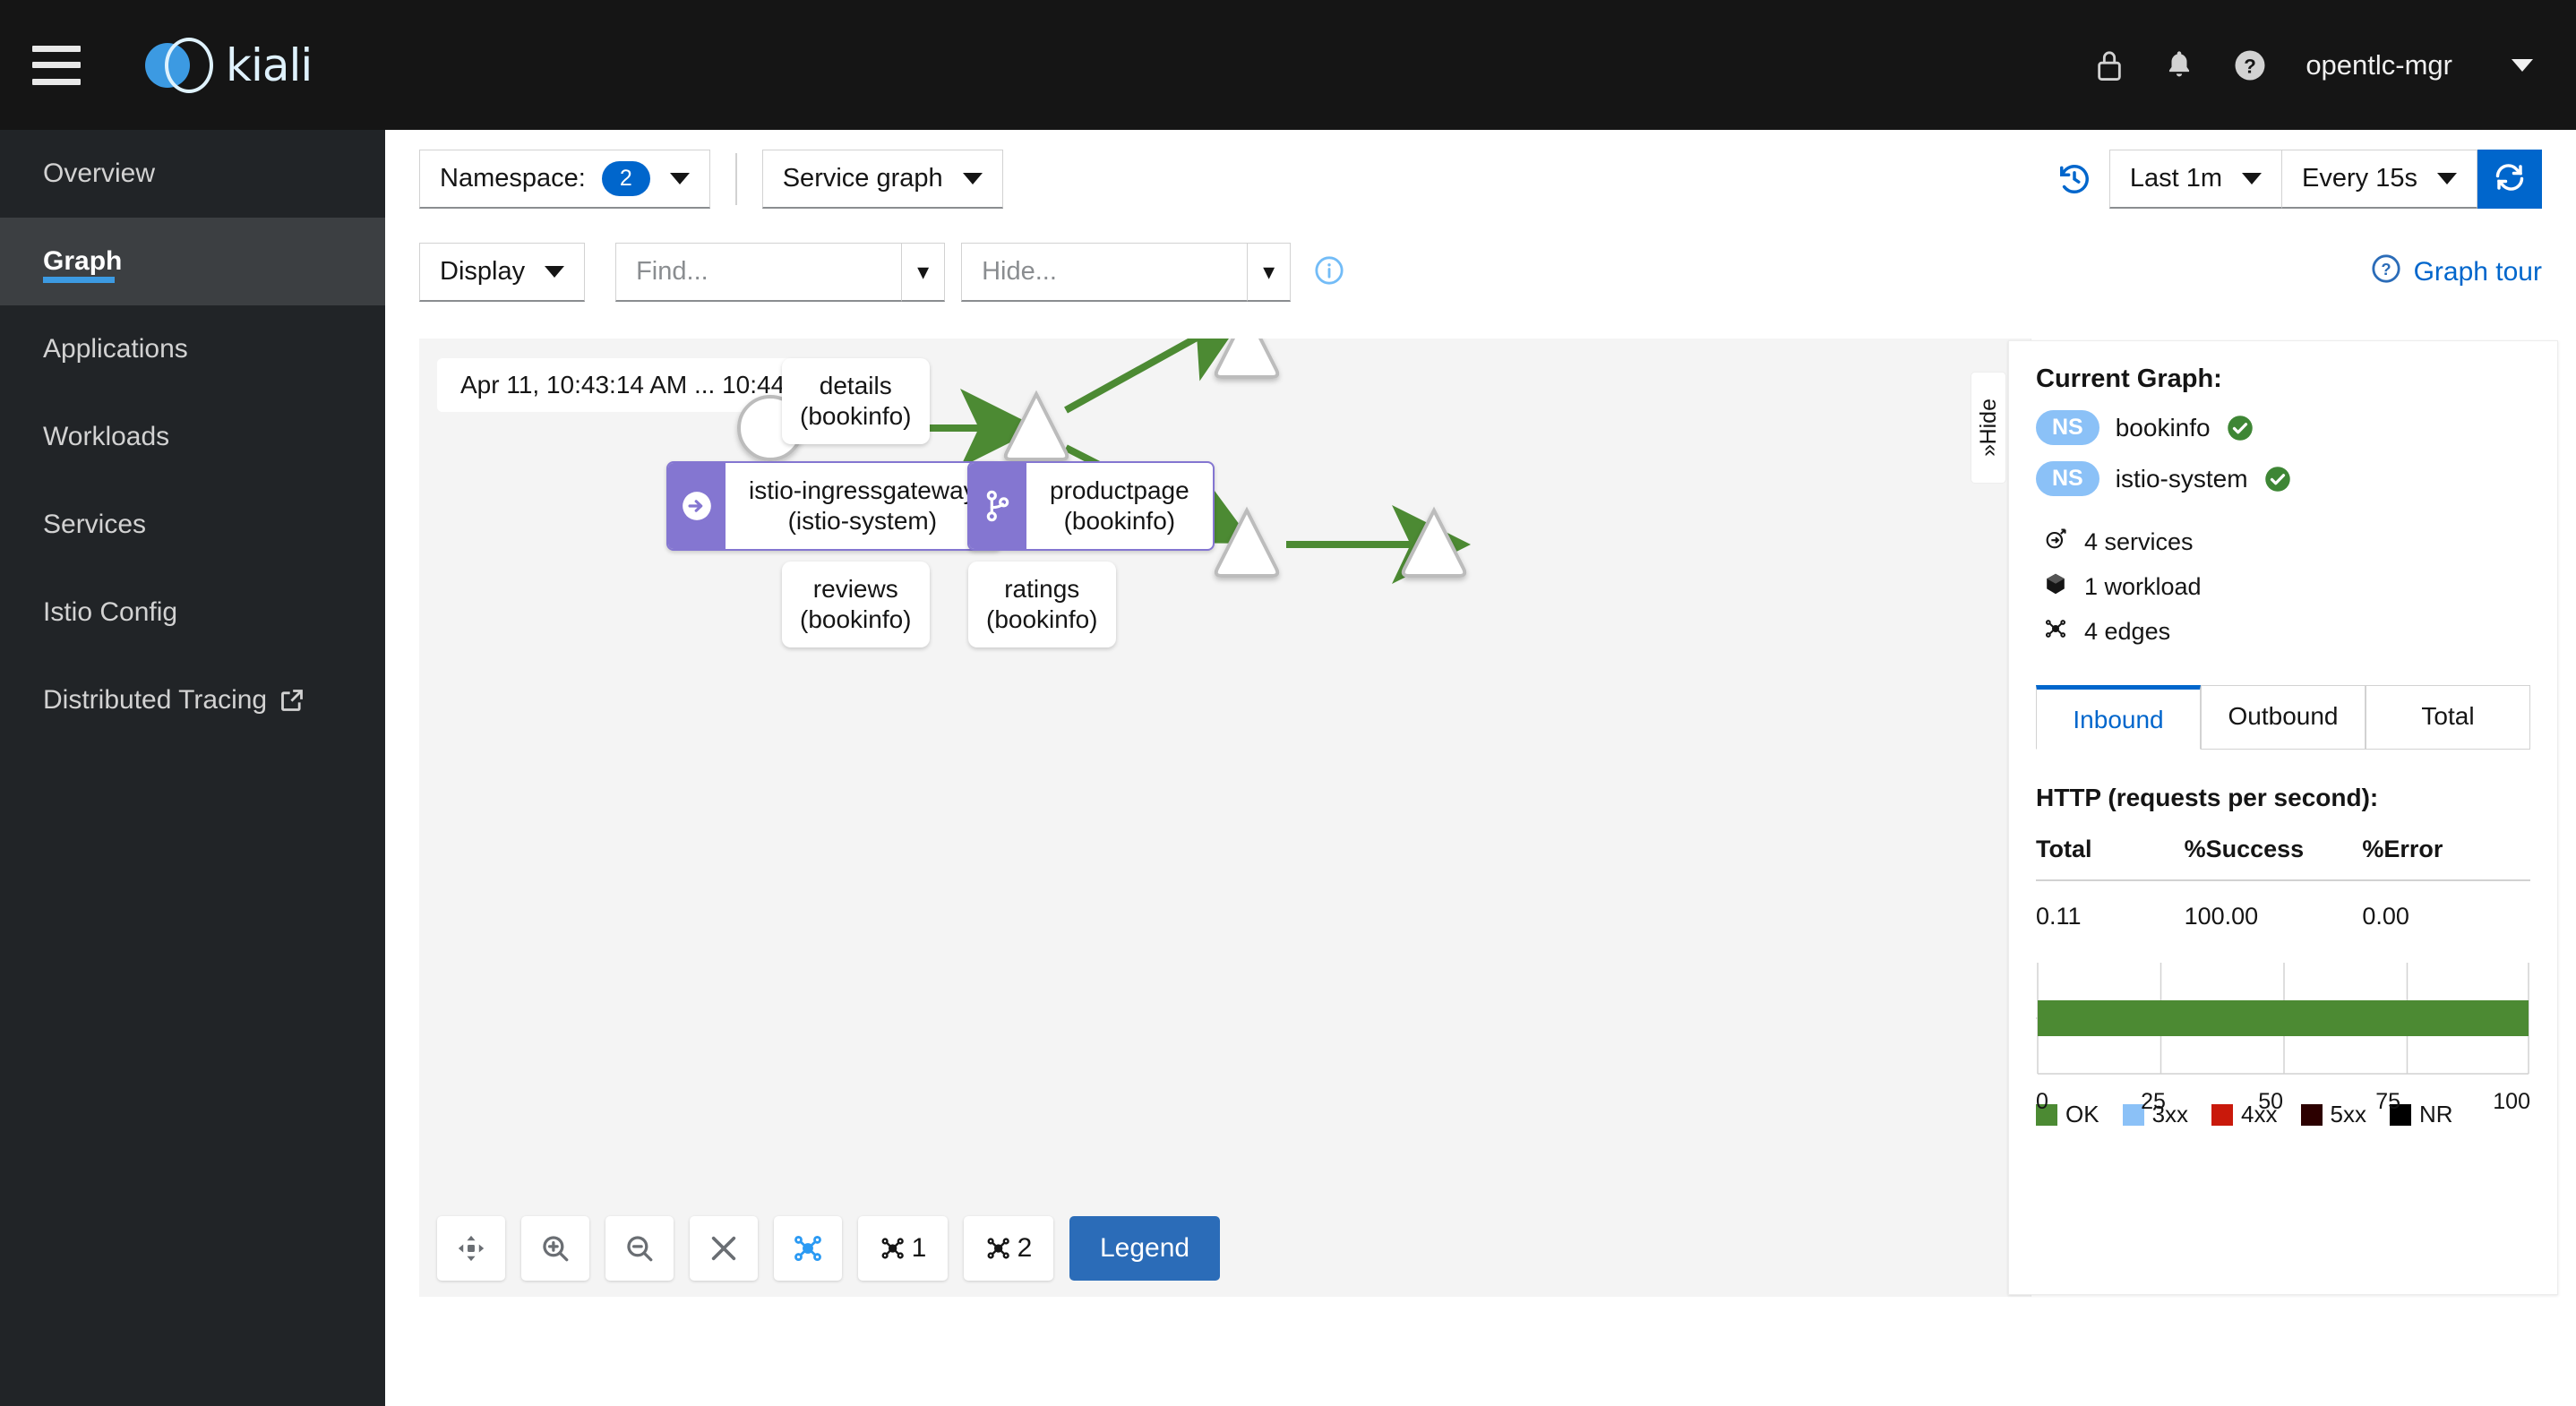 Image resolution: width=2576 pixels, height=1406 pixels. Describe the element at coordinates (2221, 916) in the screenshot. I see `cell-success: 100.00` at that location.